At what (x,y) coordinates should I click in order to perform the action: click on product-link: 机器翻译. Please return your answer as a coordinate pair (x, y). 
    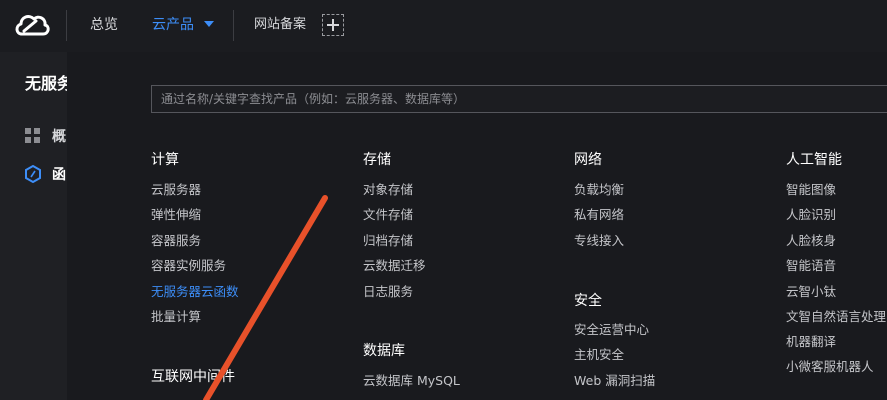
    Looking at the image, I should click on (811, 342).